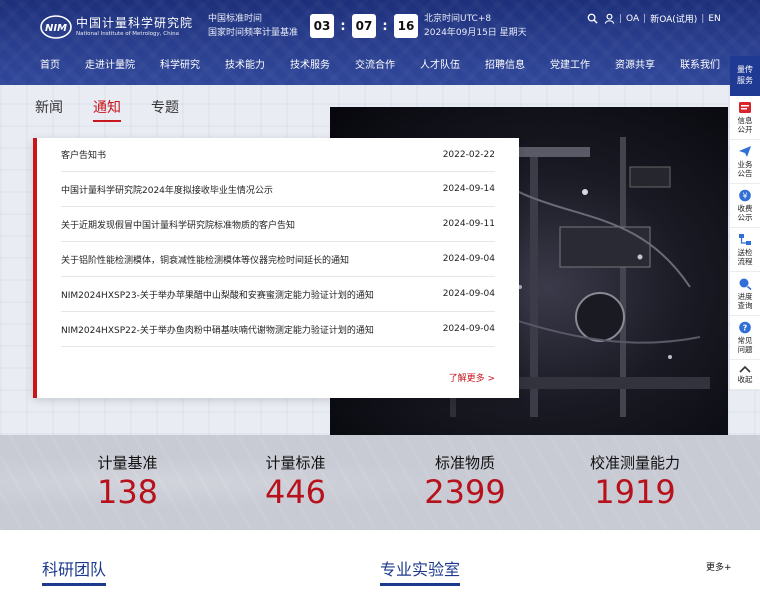 This screenshot has height=600, width=760. I want to click on collapse-icon, so click(745, 369).